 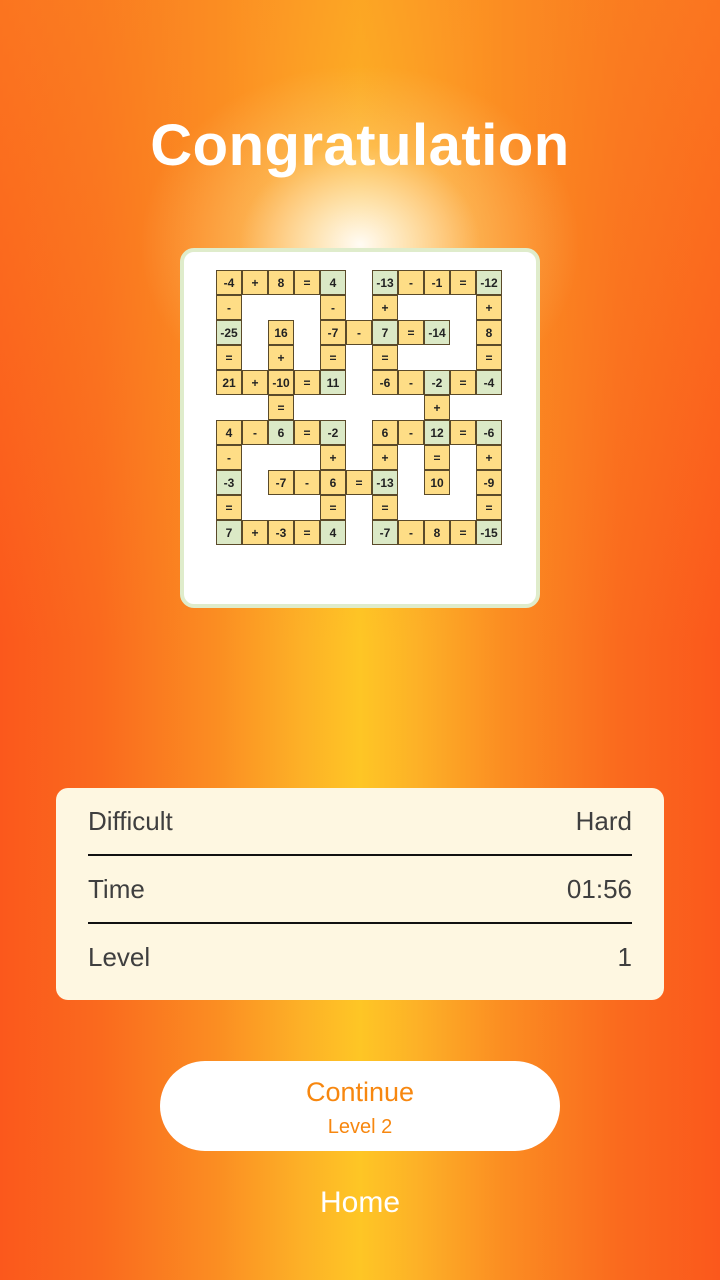 I want to click on continue-button: Continue Level 2, so click(x=360, y=1106).